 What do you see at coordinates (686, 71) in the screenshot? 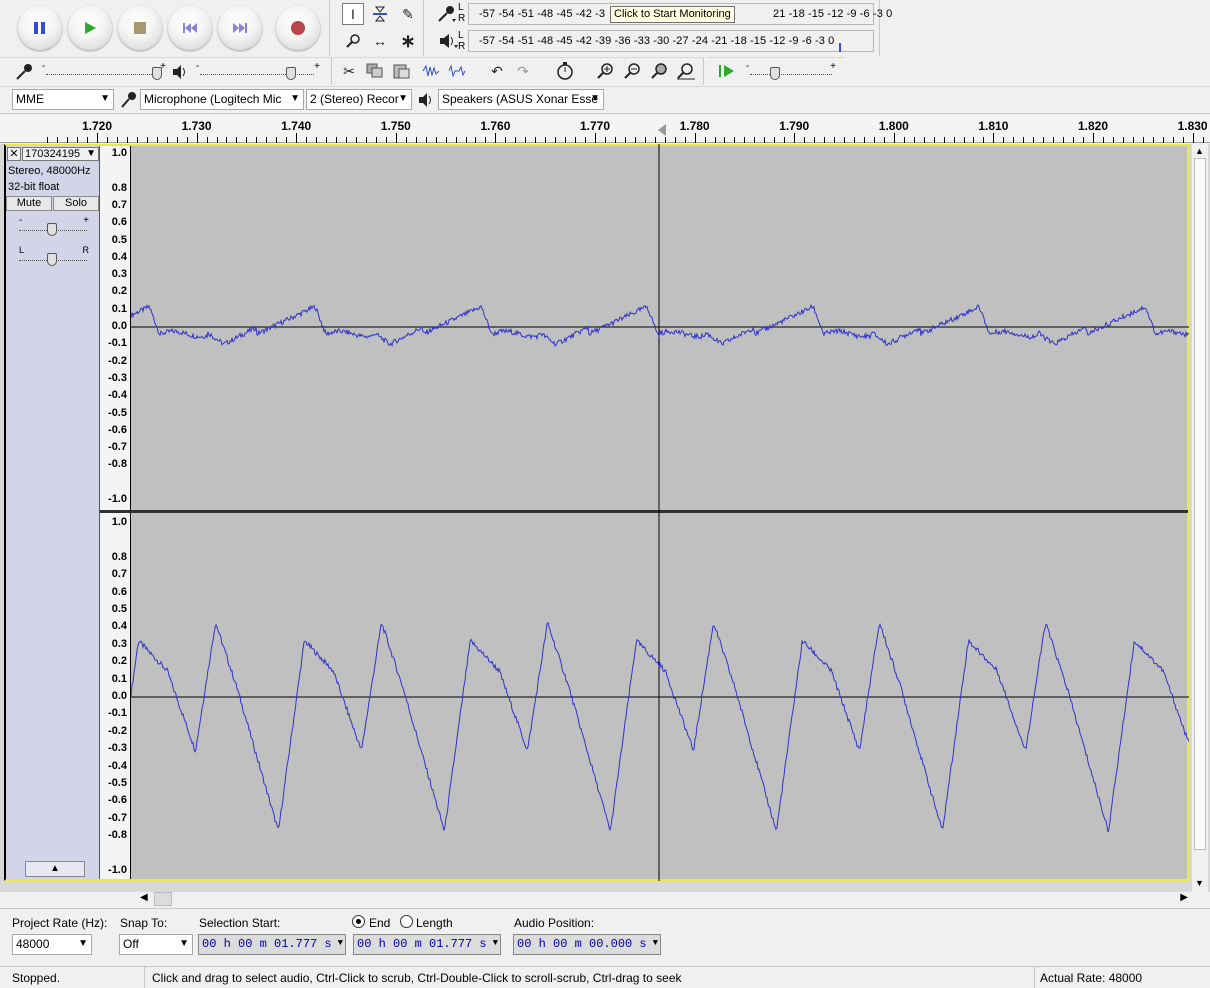
I see `fit-project-icon` at bounding box center [686, 71].